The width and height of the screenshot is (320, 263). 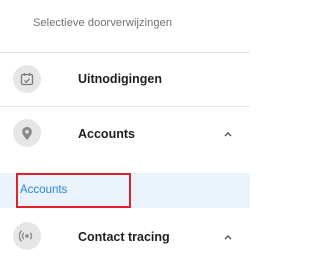 What do you see at coordinates (125, 190) in the screenshot?
I see `sub-item-accounts: Accounts` at bounding box center [125, 190].